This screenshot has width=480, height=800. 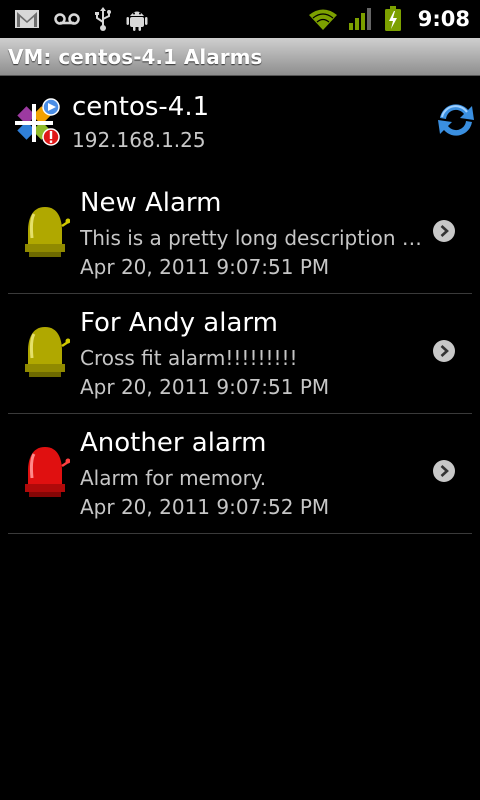 I want to click on alarm-title: Another alarm, so click(x=173, y=443).